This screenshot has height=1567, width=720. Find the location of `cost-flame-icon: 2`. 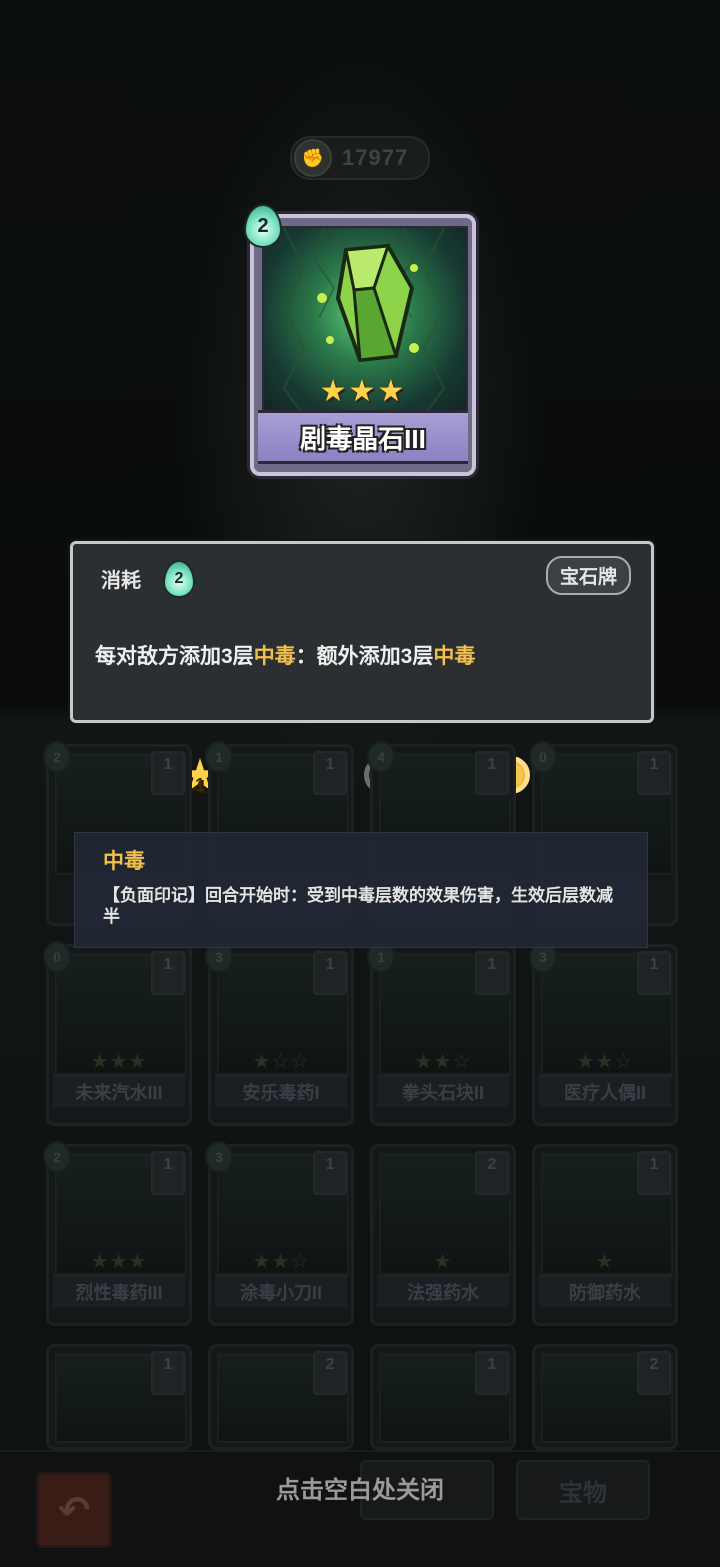

cost-flame-icon: 2 is located at coordinates (179, 579).